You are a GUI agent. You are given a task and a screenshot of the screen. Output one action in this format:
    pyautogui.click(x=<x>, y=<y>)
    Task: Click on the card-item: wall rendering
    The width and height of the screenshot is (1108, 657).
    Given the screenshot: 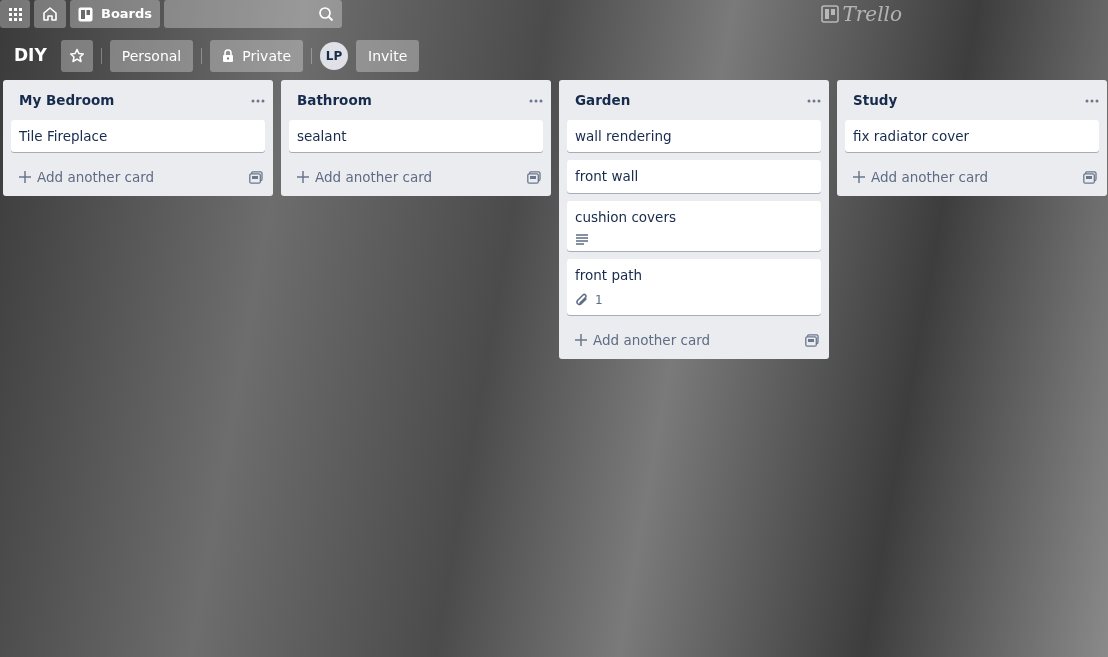 What is the action you would take?
    pyautogui.click(x=694, y=136)
    